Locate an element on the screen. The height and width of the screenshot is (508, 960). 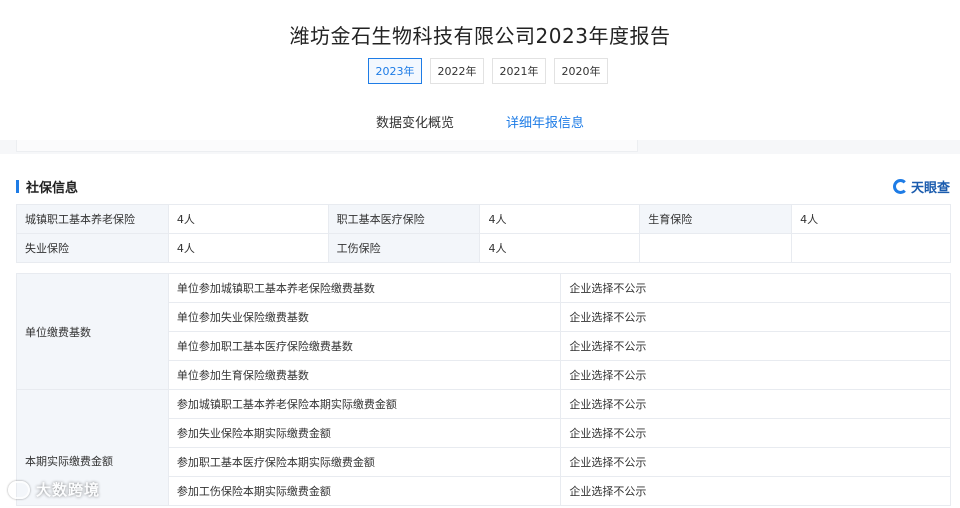
brand-logo: 天眼查 is located at coordinates (921, 186).